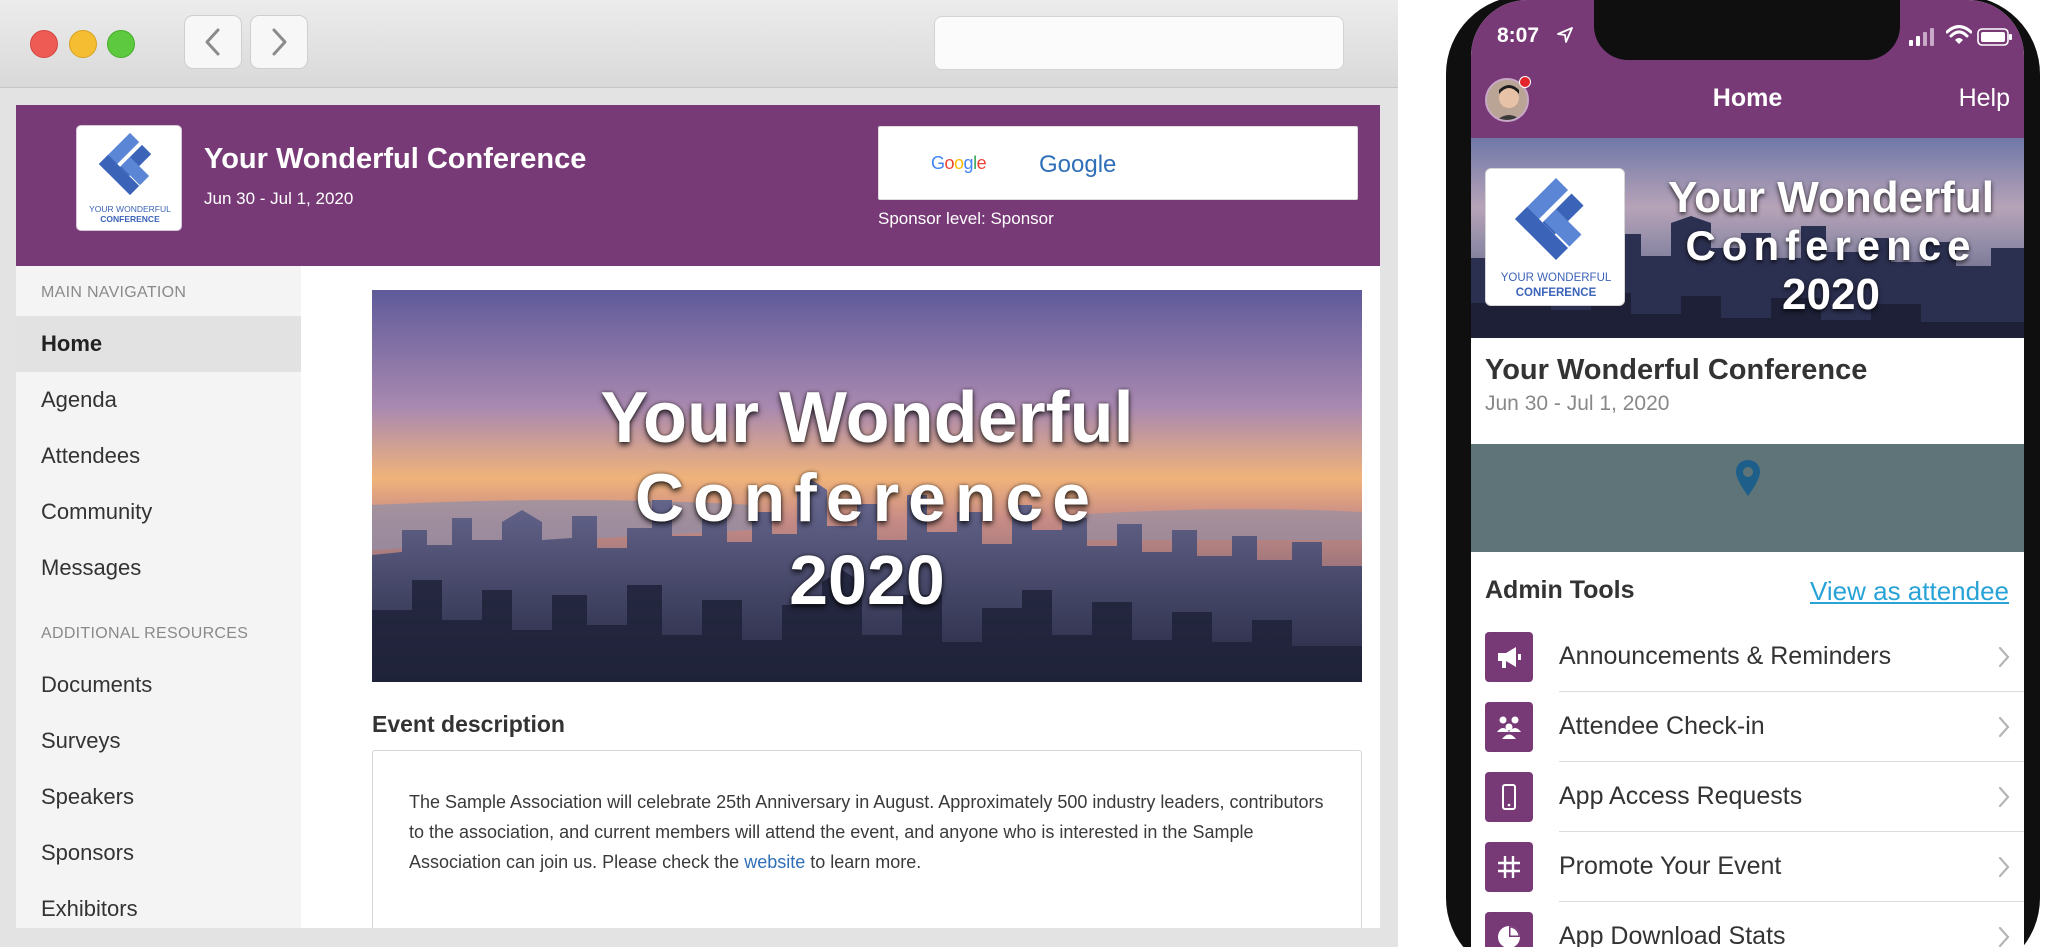  Describe the element at coordinates (158, 344) in the screenshot. I see `sidebar-item-home: Home` at that location.